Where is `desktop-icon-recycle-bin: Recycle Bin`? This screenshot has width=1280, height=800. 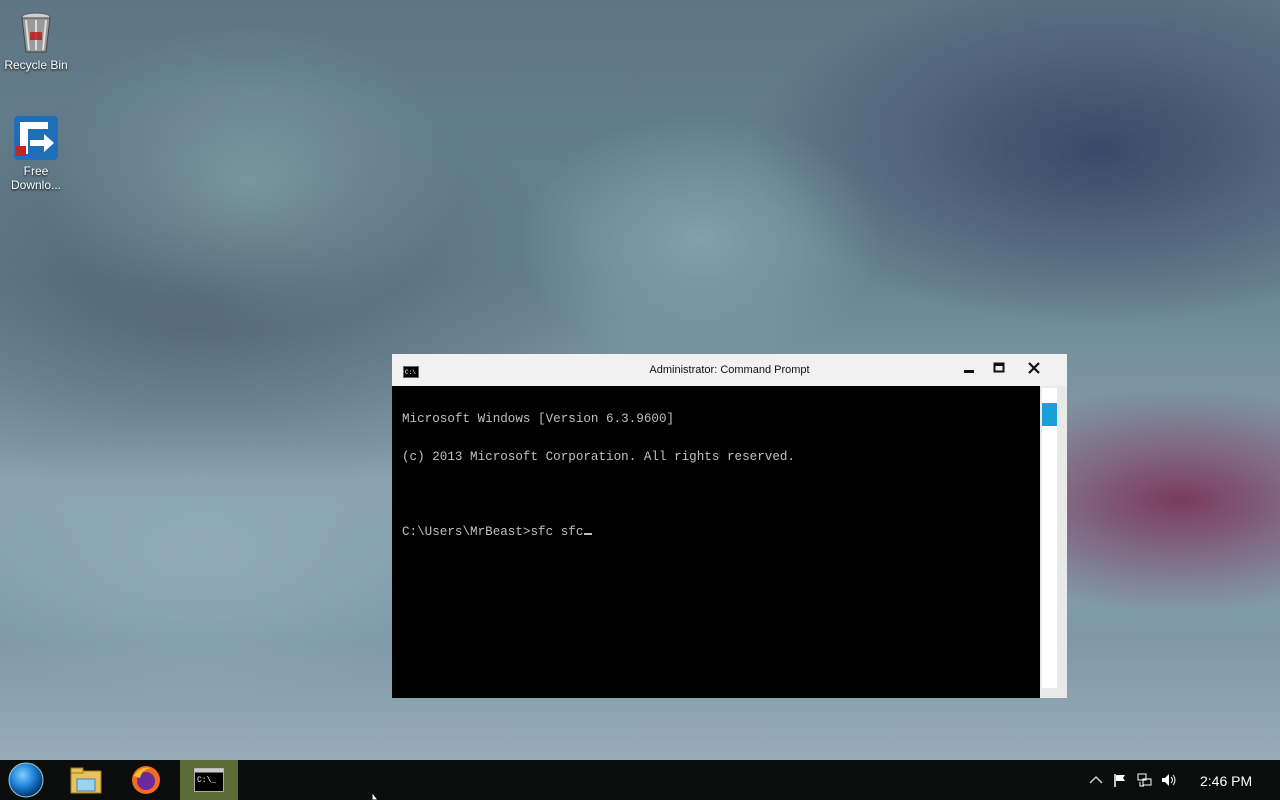 desktop-icon-recycle-bin: Recycle Bin is located at coordinates (36, 40).